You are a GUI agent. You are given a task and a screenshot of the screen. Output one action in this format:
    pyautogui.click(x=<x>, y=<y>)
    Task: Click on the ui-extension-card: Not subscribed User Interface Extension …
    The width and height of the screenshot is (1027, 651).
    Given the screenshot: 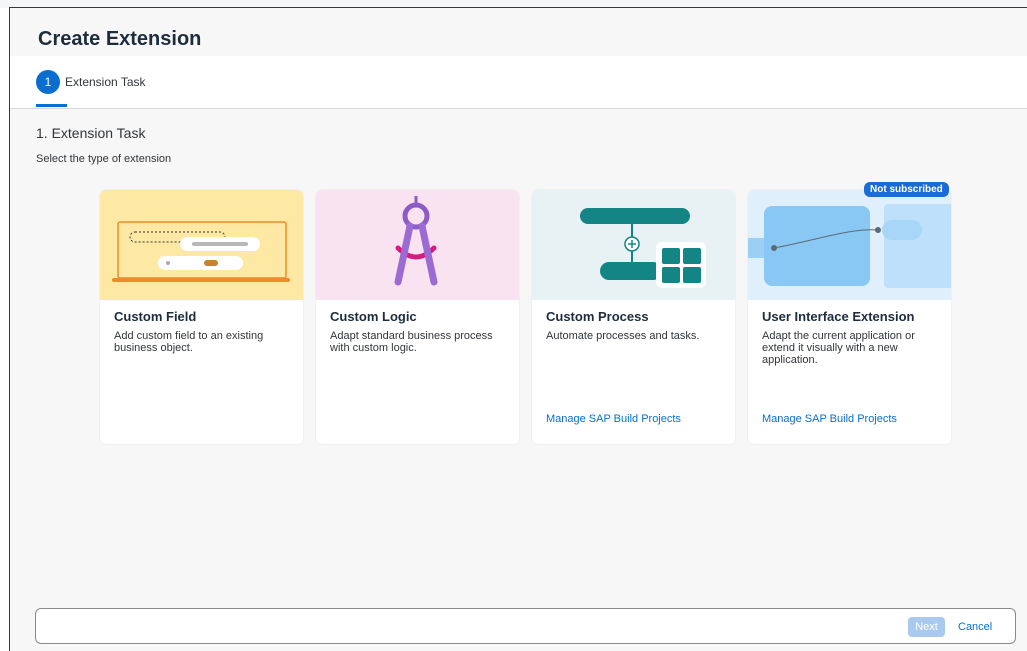 What is the action you would take?
    pyautogui.click(x=849, y=313)
    